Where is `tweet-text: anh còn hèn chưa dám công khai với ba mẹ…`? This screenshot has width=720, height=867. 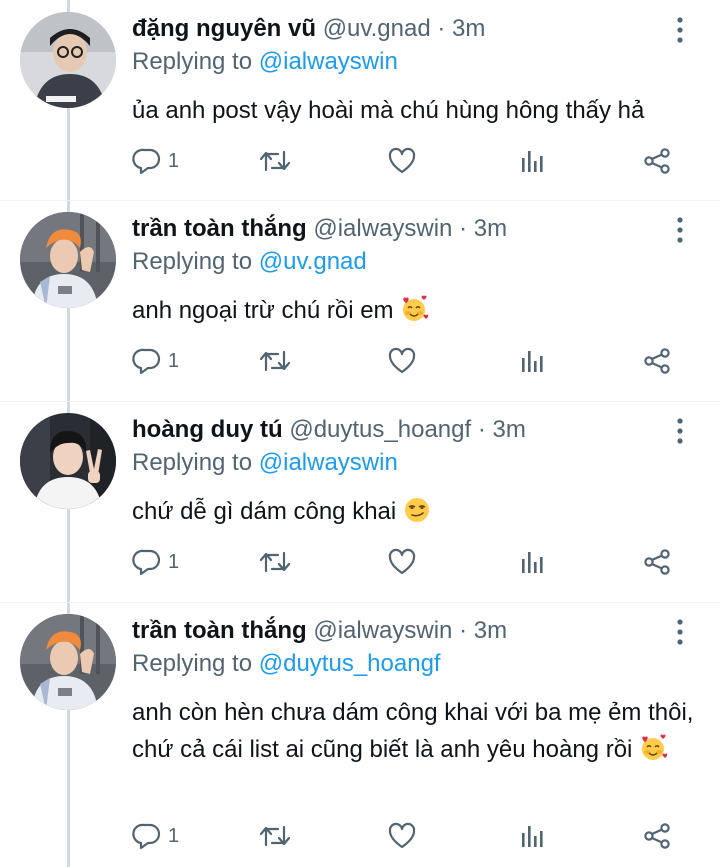 tweet-text: anh còn hèn chưa dám công khai với ba mẹ… is located at coordinates (419, 731).